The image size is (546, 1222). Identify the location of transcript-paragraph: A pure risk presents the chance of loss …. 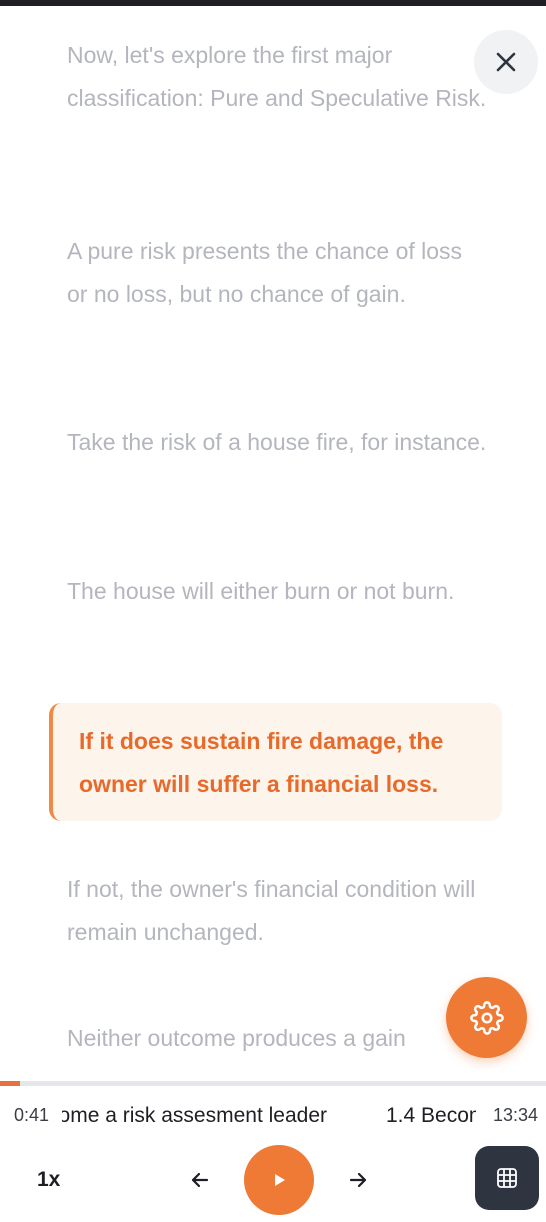
(277, 272).